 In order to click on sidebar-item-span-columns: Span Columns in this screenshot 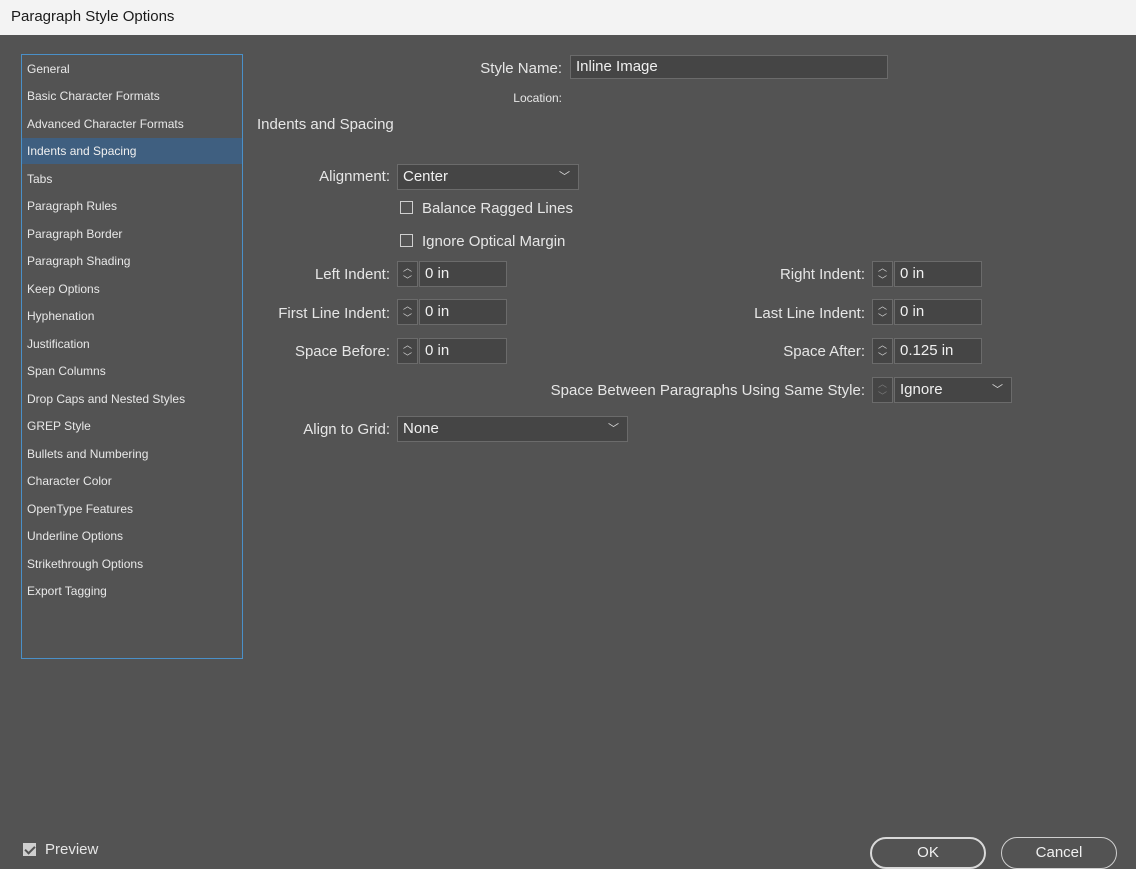, I will do `click(132, 371)`.